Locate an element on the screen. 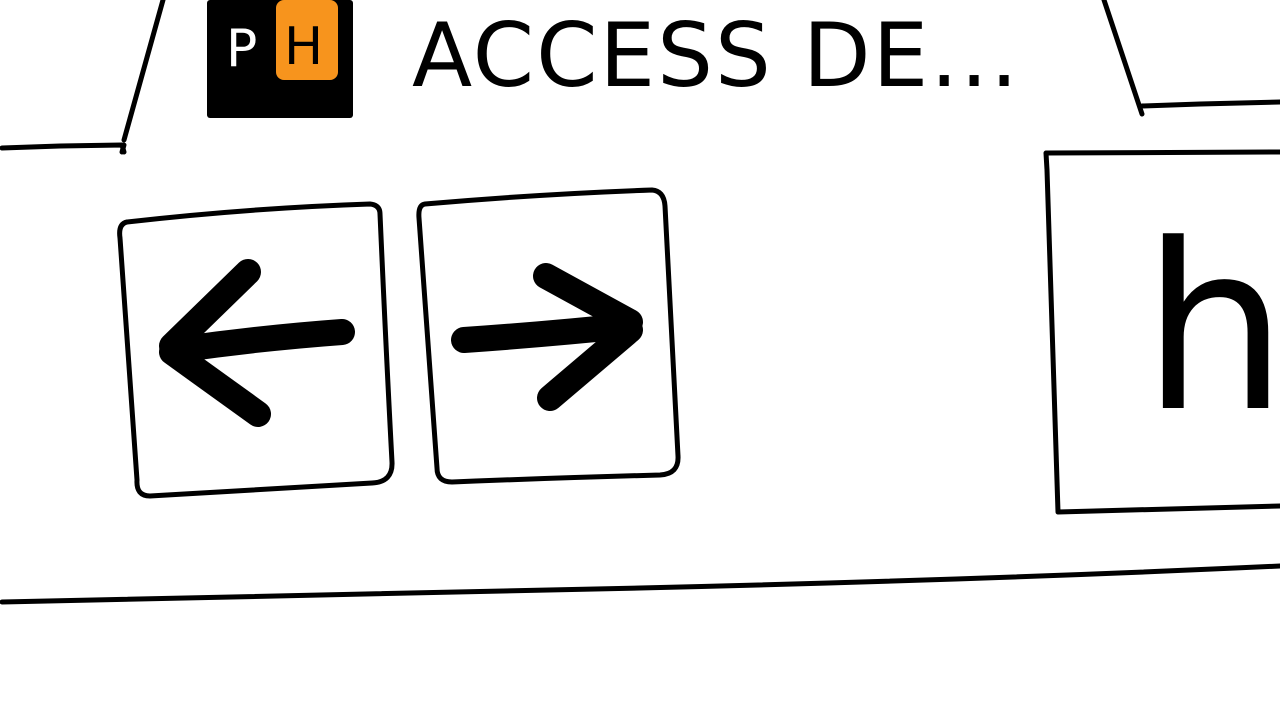  toolbar-bottom-edge is located at coordinates (640, 584).